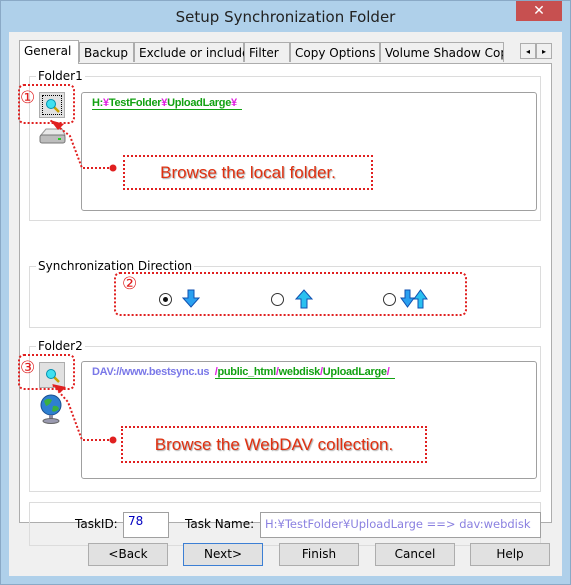 The width and height of the screenshot is (571, 585). Describe the element at coordinates (220, 524) in the screenshot. I see `task-name-label: Task Name:` at that location.